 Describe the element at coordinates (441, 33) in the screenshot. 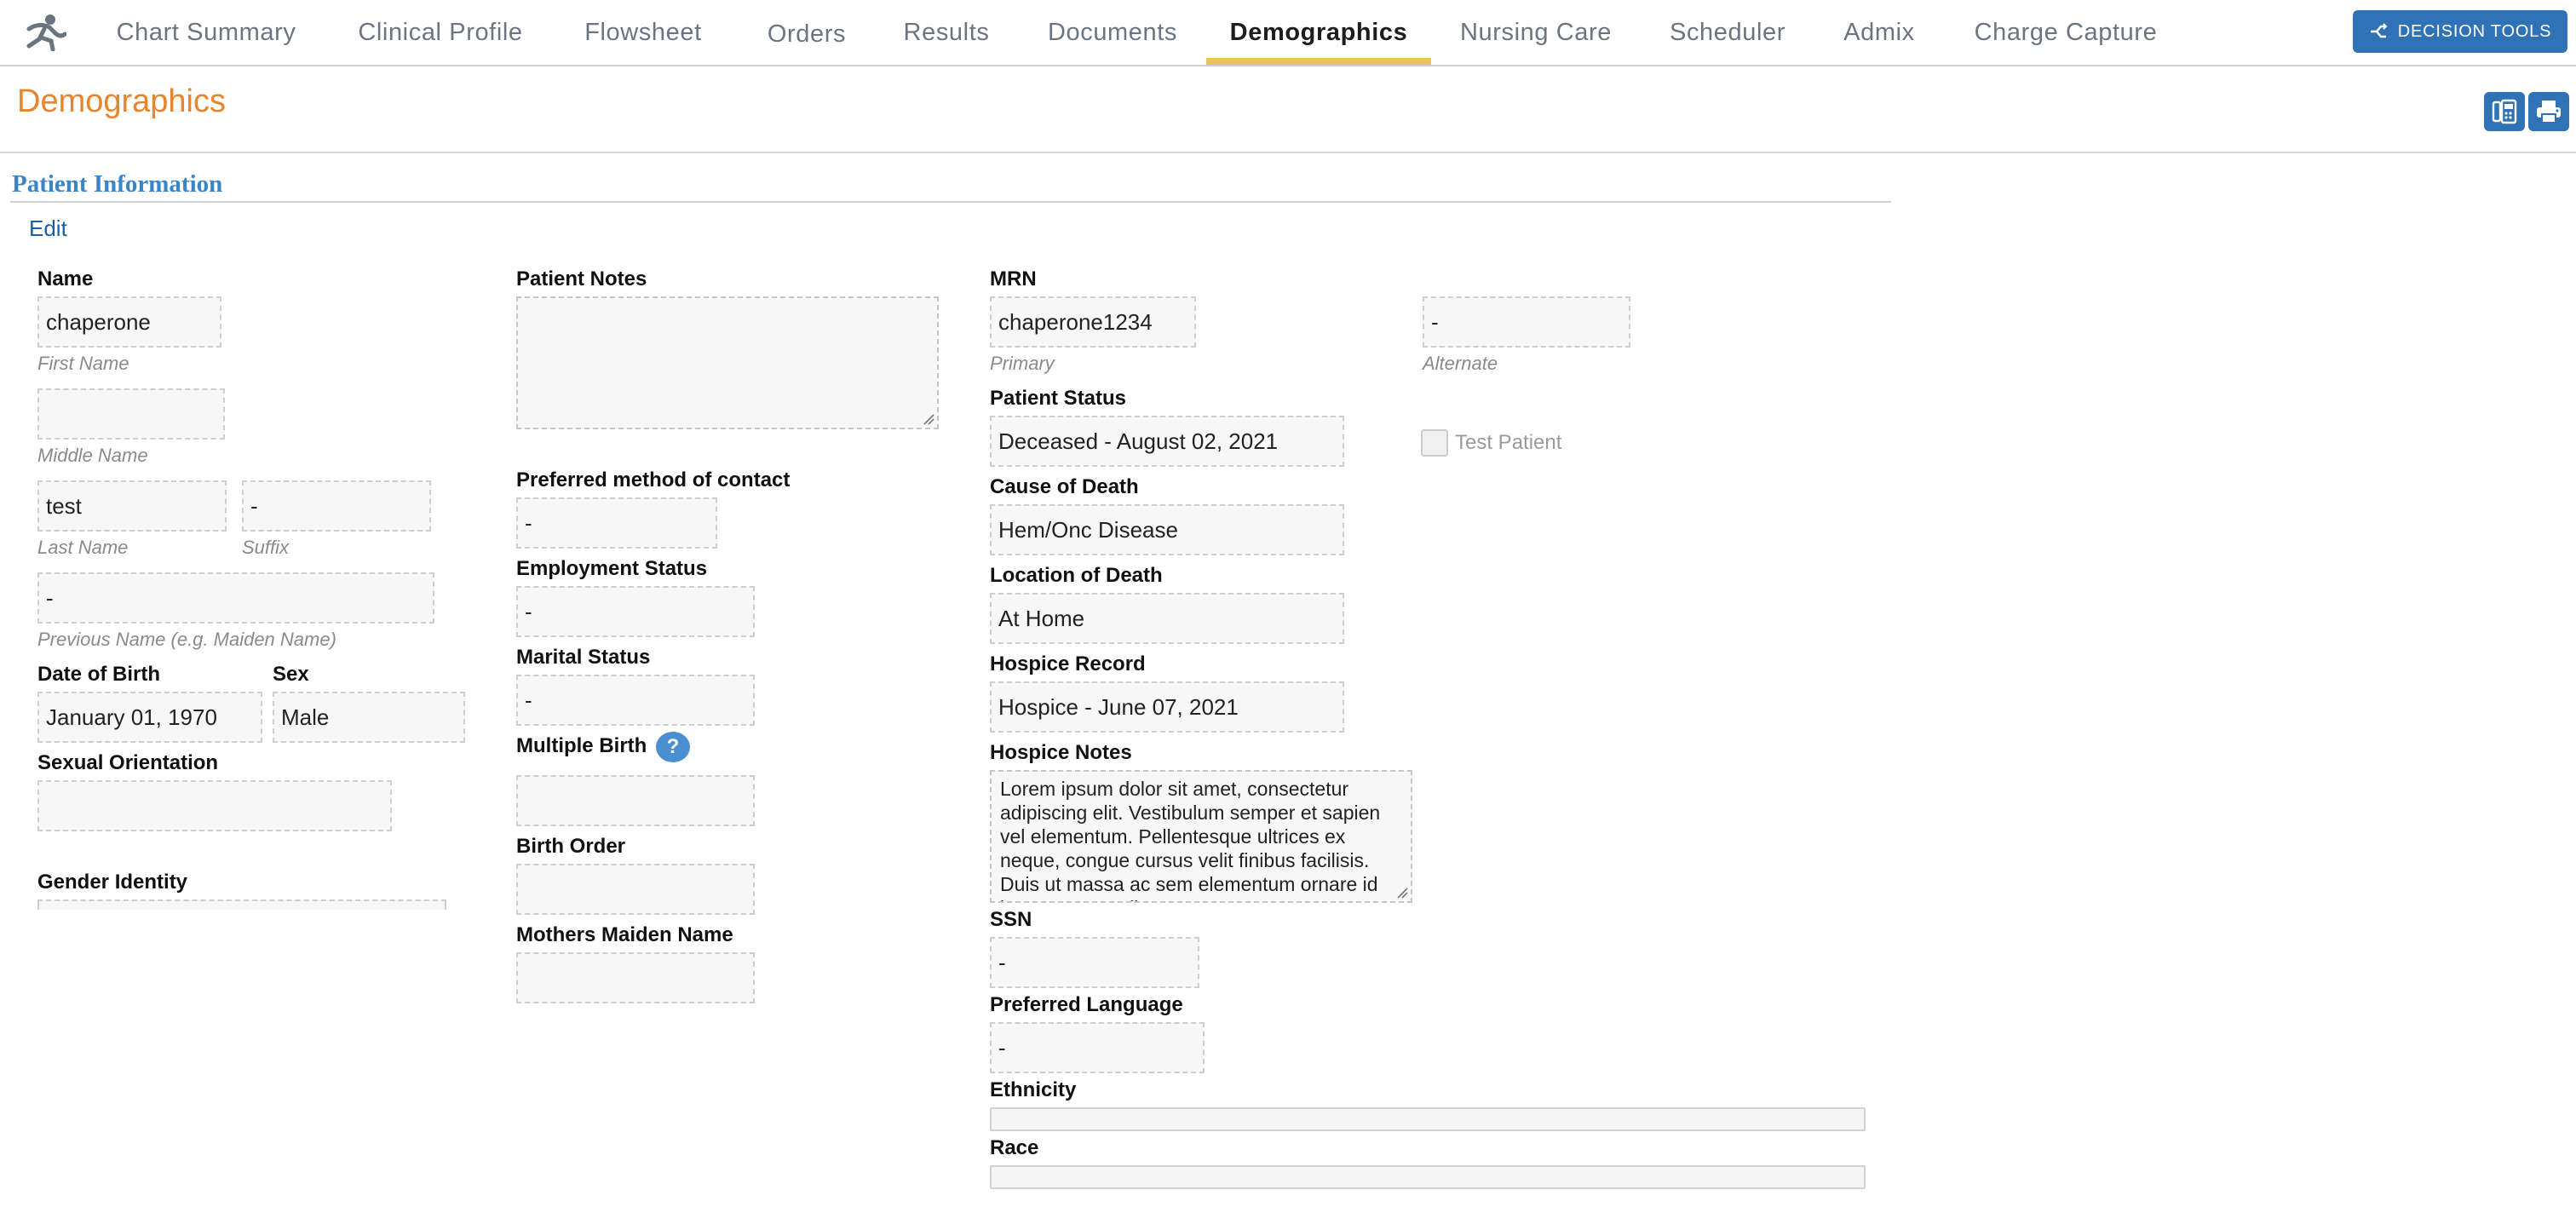

I see `tab-clinical-profile: Clinical Profile` at that location.